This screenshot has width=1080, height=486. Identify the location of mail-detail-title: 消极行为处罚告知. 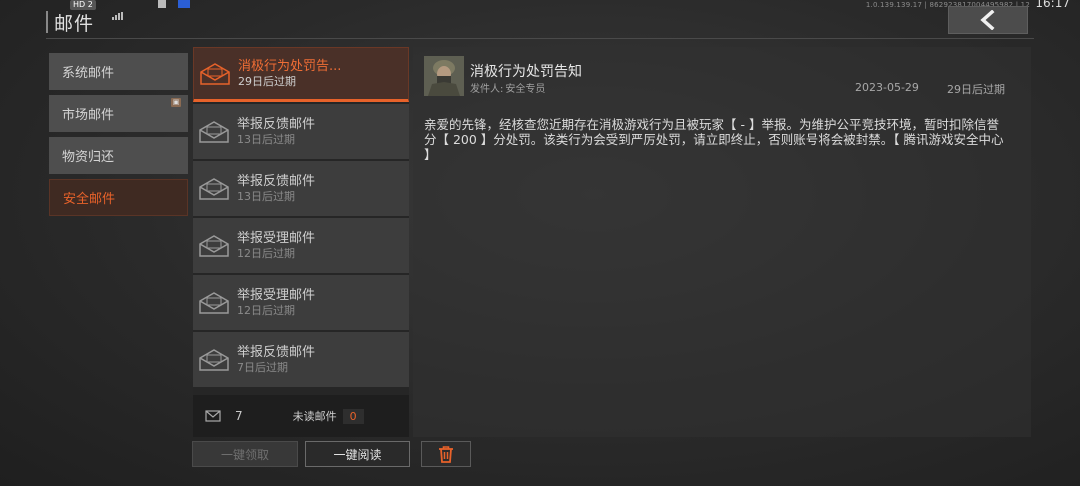
(526, 72).